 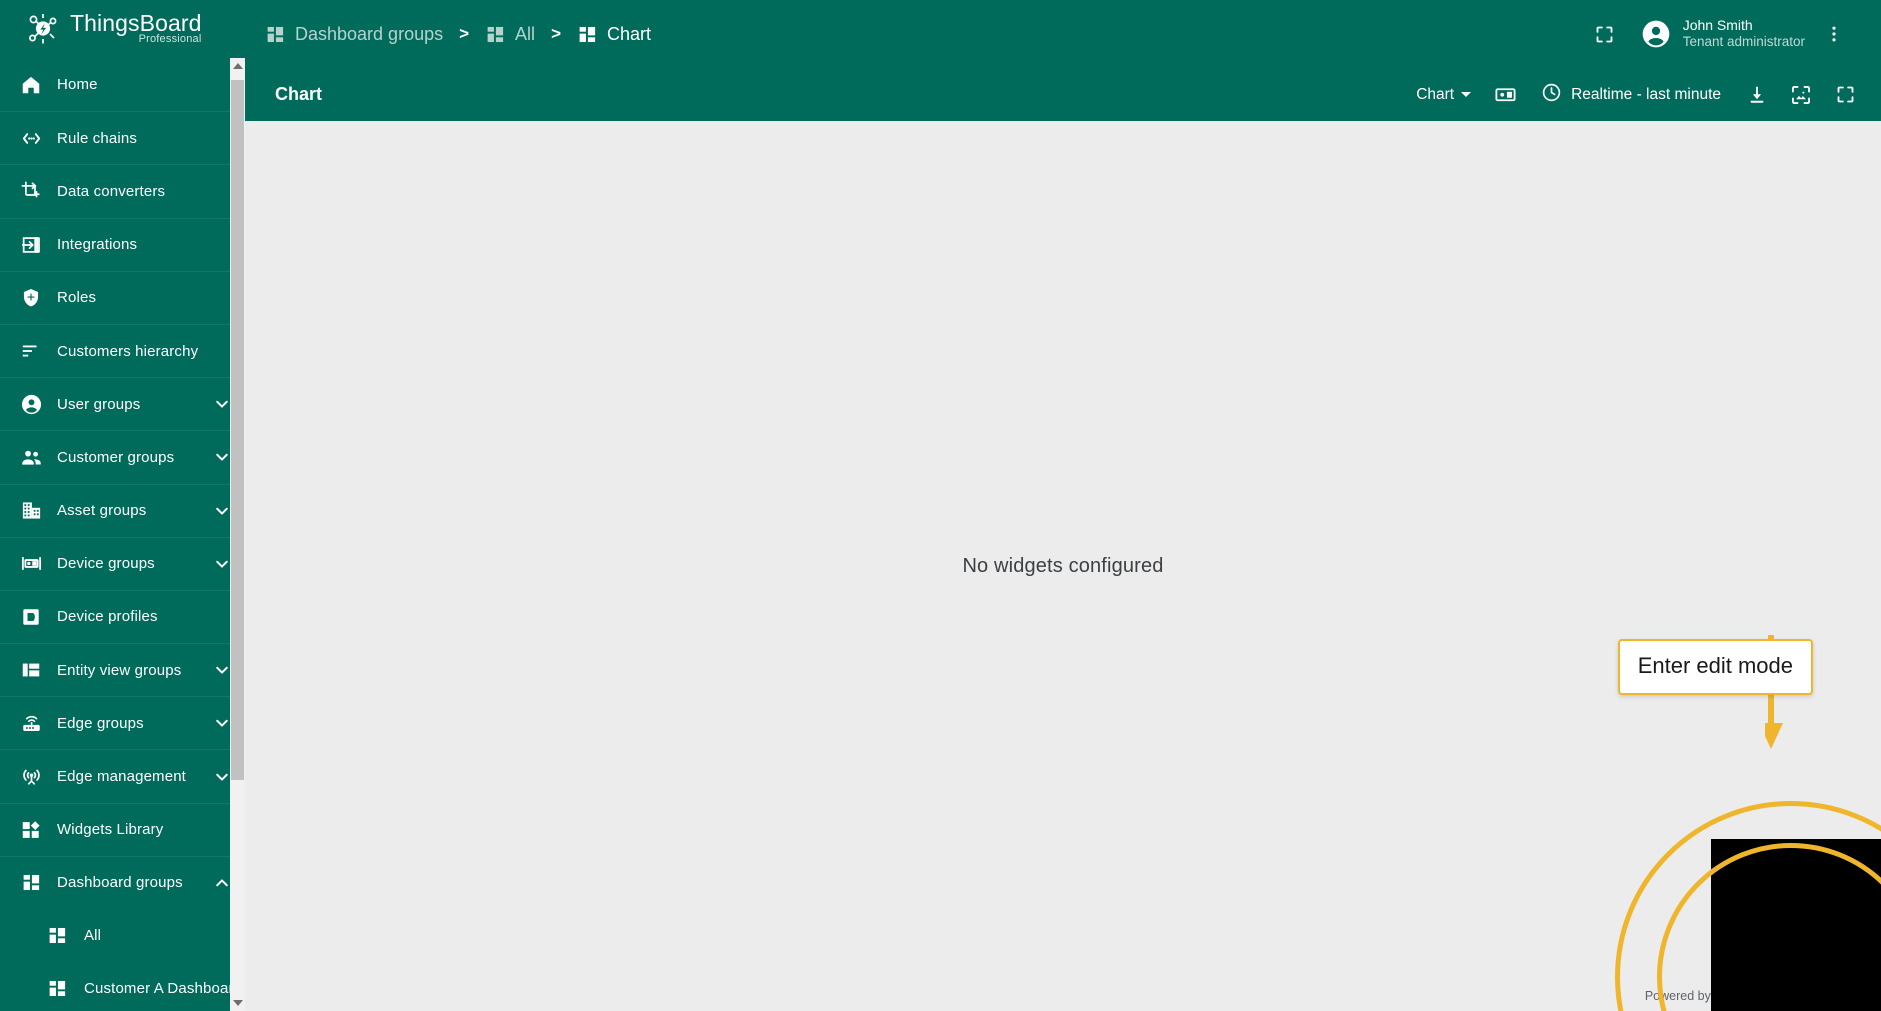 I want to click on sidebar-item-customer-groups: Customer groups, so click(x=122, y=456).